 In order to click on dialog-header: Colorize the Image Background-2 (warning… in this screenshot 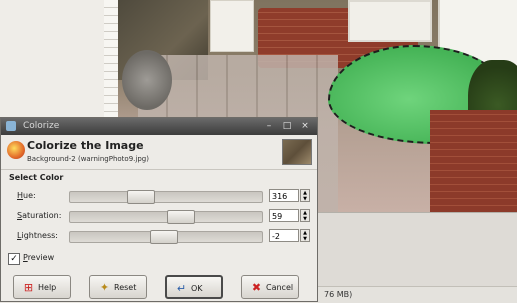, I will do `click(159, 152)`.